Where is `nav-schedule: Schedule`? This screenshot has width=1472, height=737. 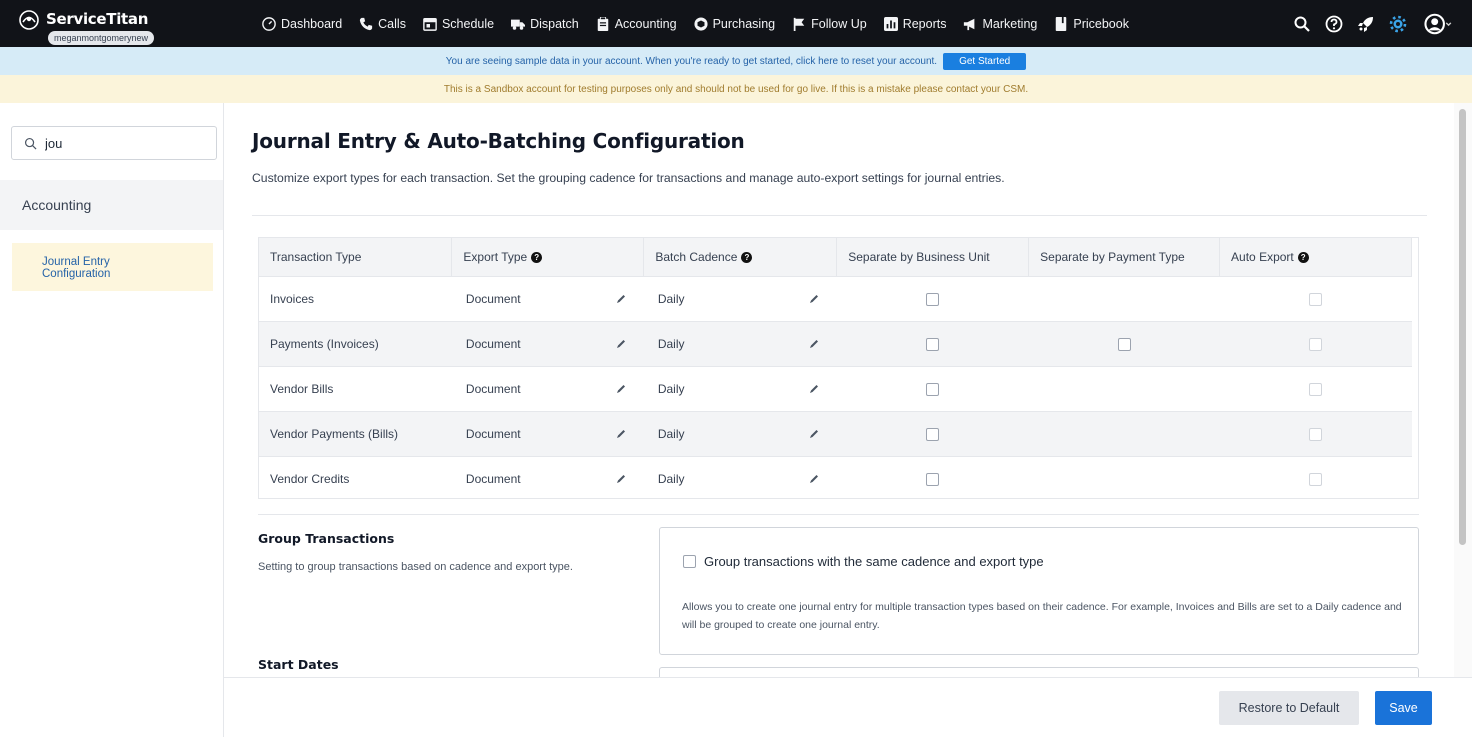 nav-schedule: Schedule is located at coordinates (458, 24).